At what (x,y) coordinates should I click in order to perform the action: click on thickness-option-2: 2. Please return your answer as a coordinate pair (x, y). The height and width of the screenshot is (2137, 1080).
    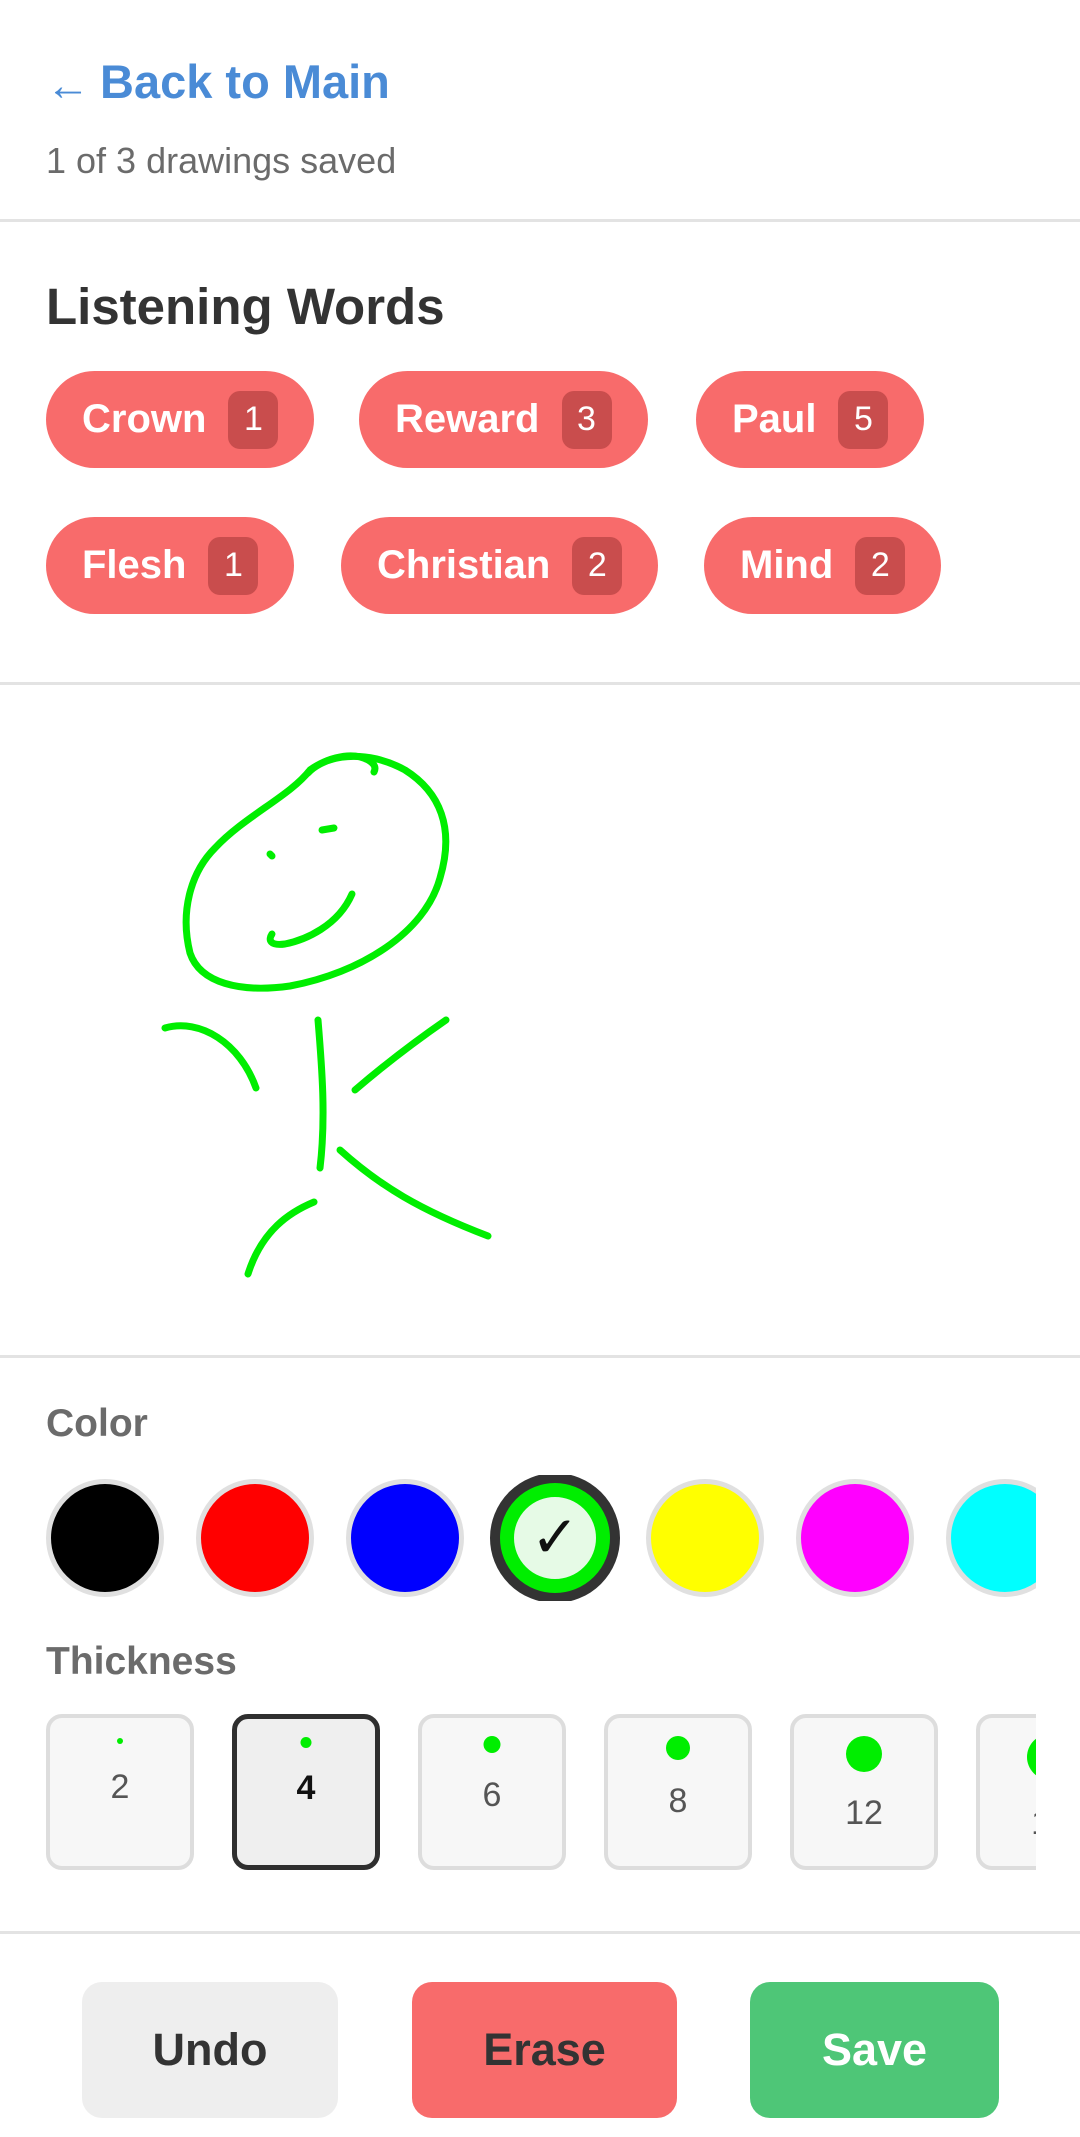
    Looking at the image, I should click on (120, 1792).